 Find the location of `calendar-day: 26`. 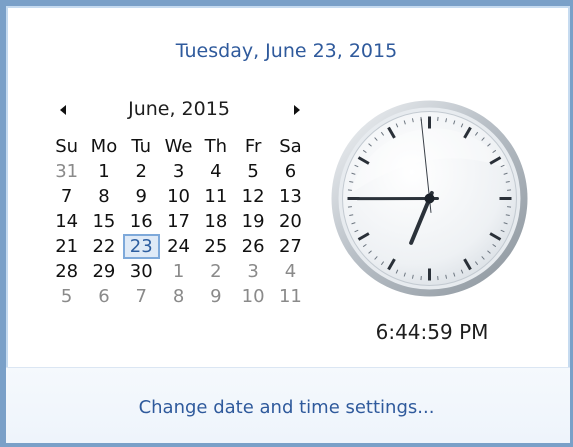

calendar-day: 26 is located at coordinates (252, 246).